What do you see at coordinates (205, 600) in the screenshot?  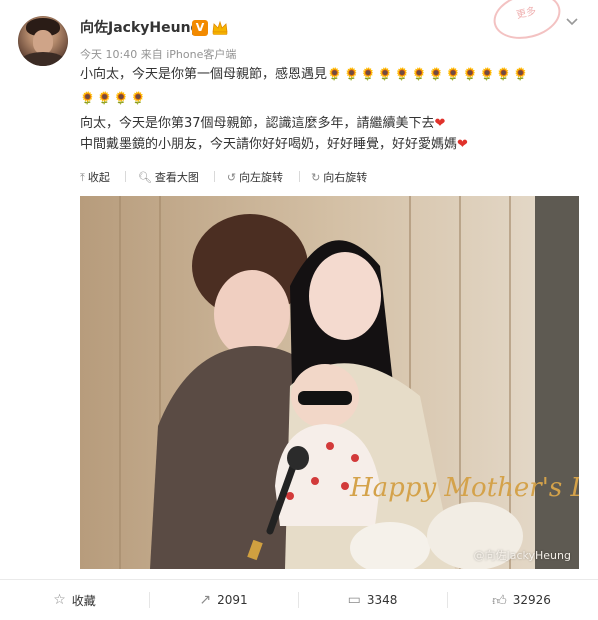 I see `repost-icon: ↗` at bounding box center [205, 600].